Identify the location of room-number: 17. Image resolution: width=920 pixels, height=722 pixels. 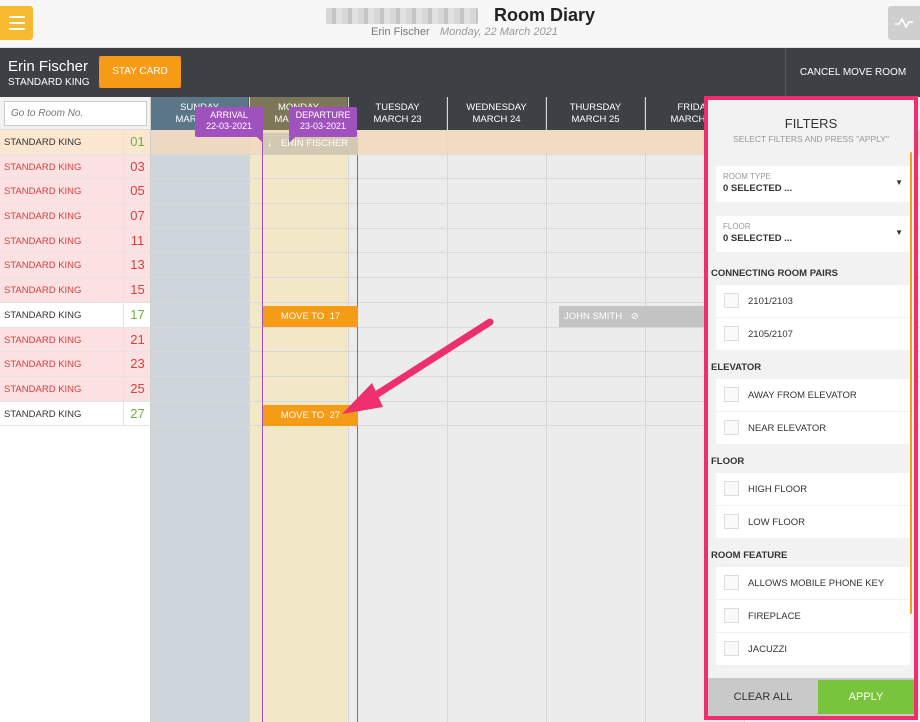
(137, 314).